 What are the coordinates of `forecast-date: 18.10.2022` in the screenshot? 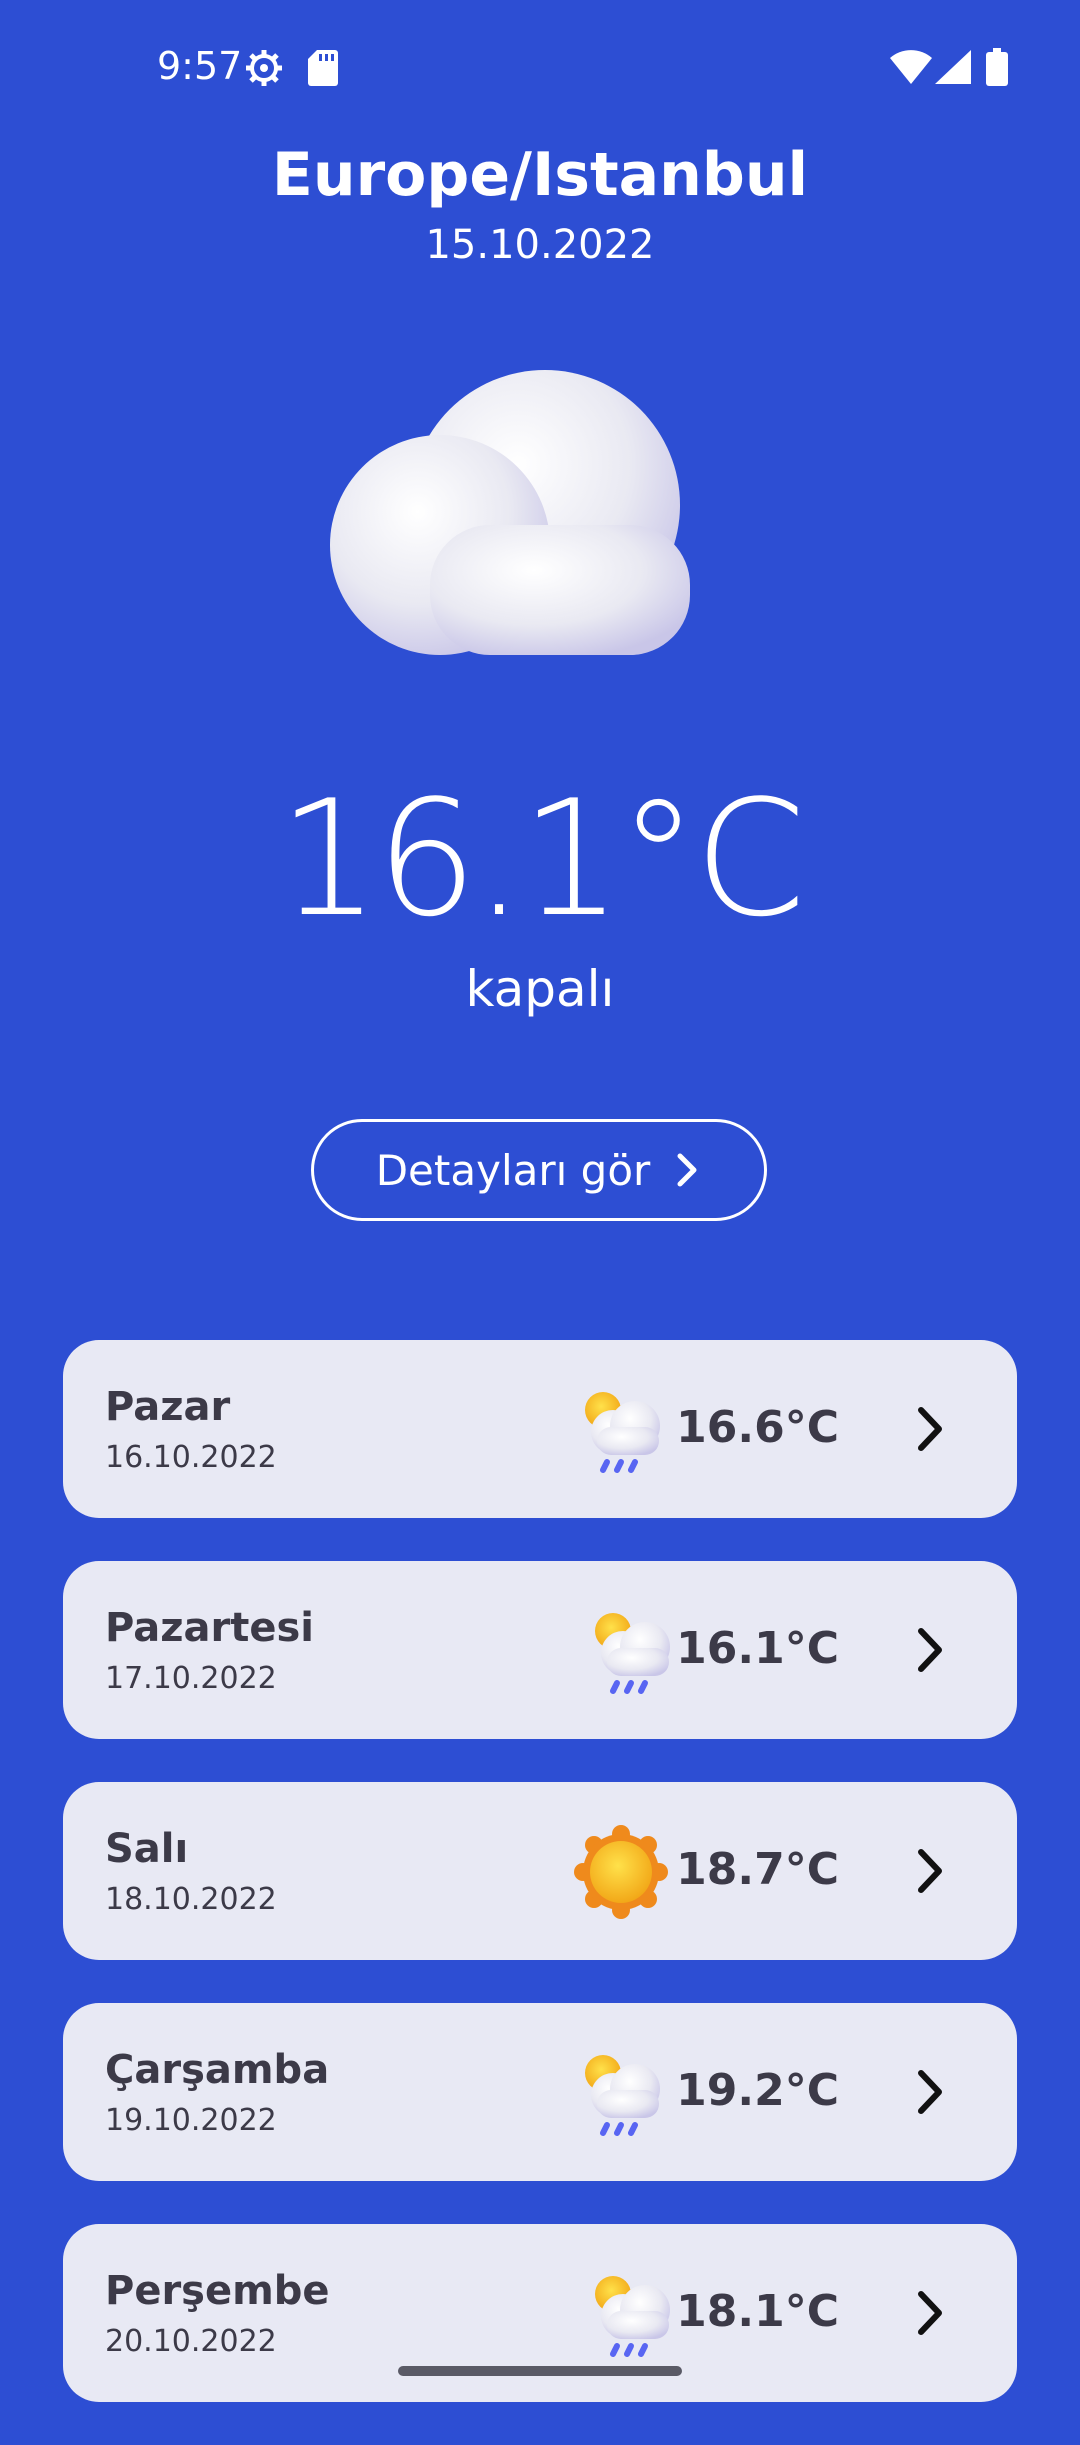 It's located at (191, 1899).